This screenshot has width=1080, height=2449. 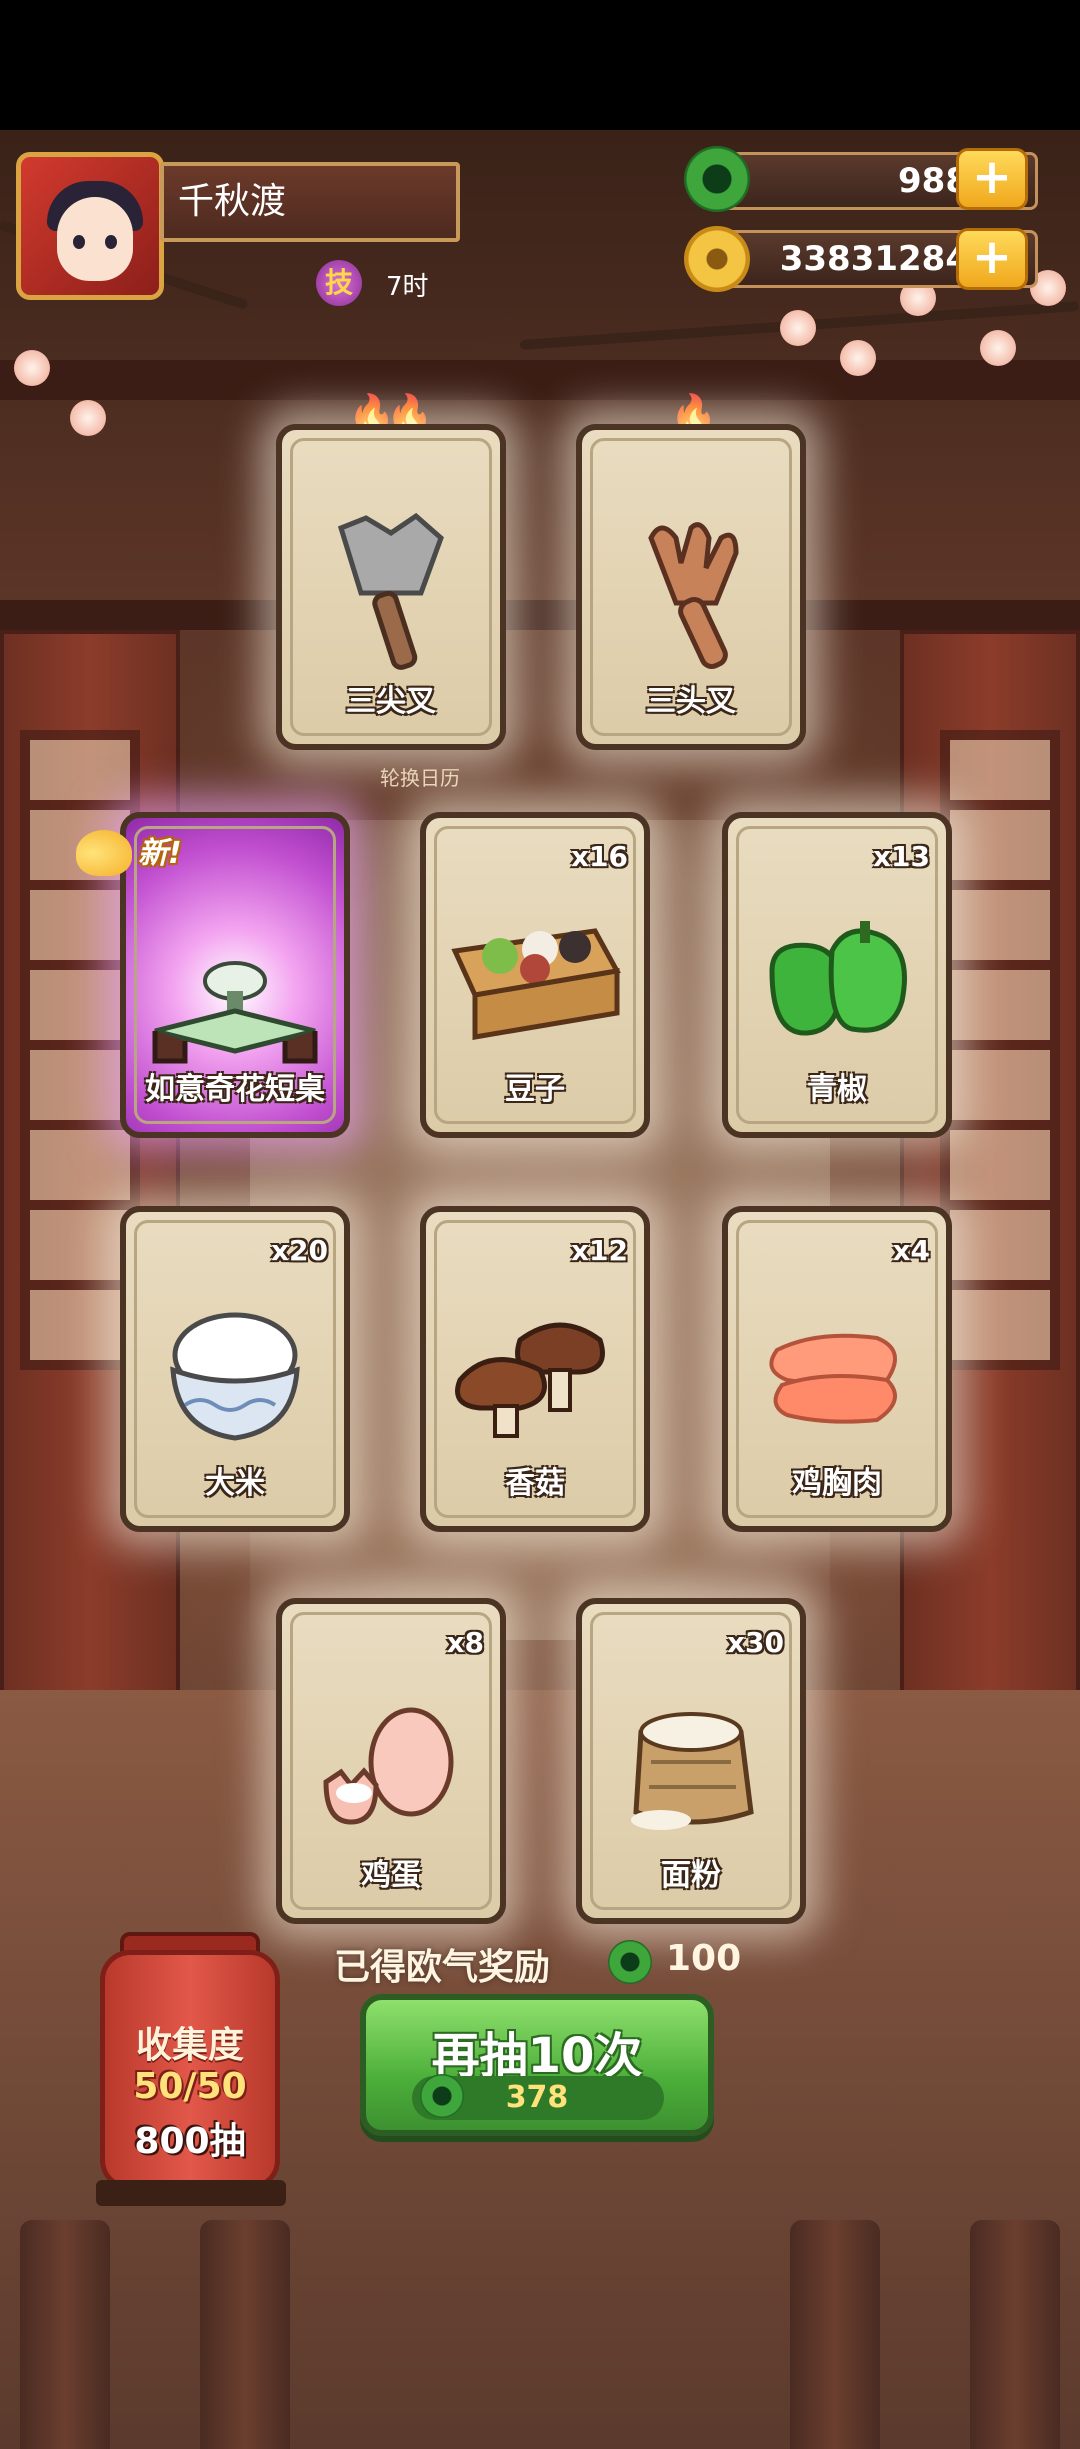 What do you see at coordinates (1000, 1050) in the screenshot?
I see `right-lattice-window` at bounding box center [1000, 1050].